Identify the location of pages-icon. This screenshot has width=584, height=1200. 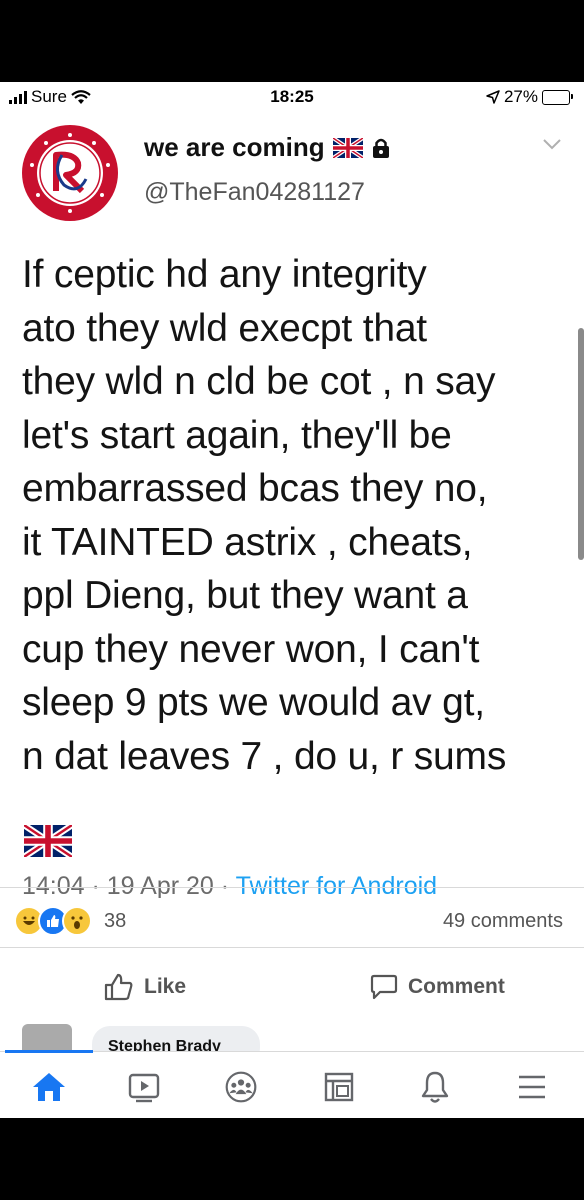
(339, 1087).